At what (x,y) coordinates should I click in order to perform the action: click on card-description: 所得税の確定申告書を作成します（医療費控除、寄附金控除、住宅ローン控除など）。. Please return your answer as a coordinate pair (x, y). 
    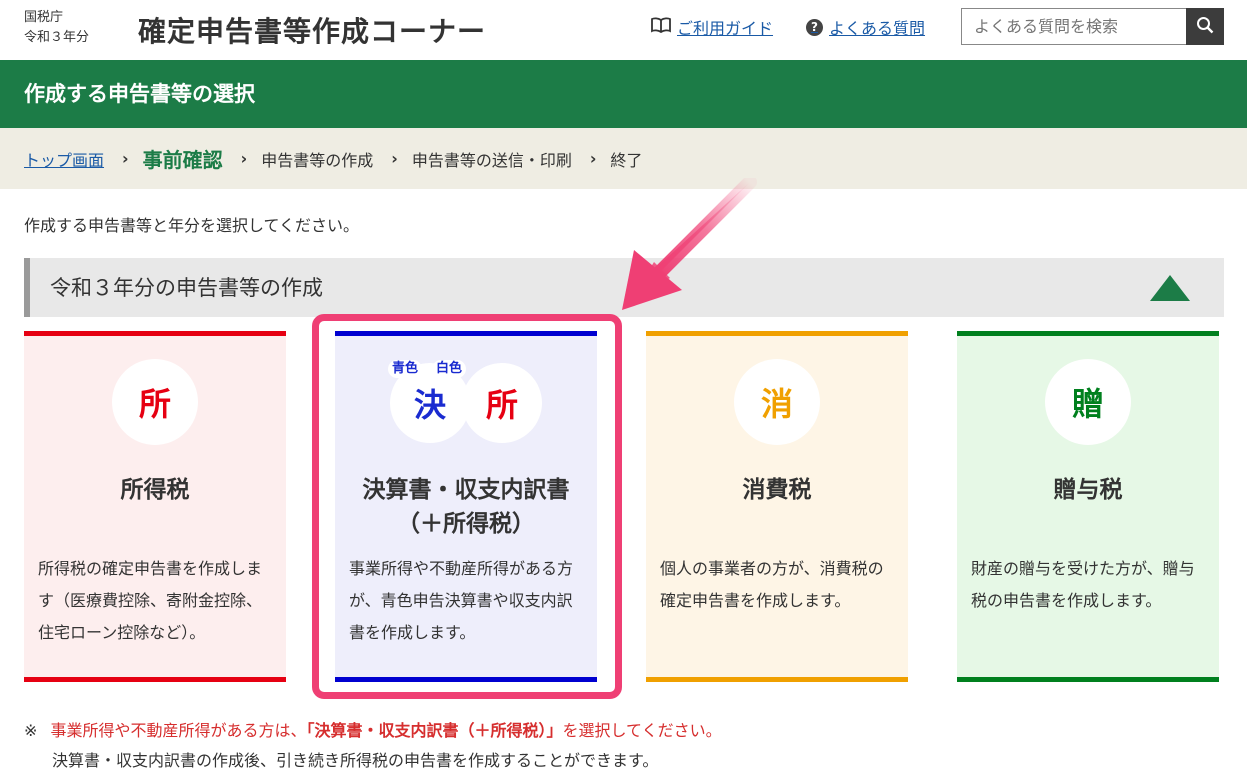
    Looking at the image, I should click on (150, 600).